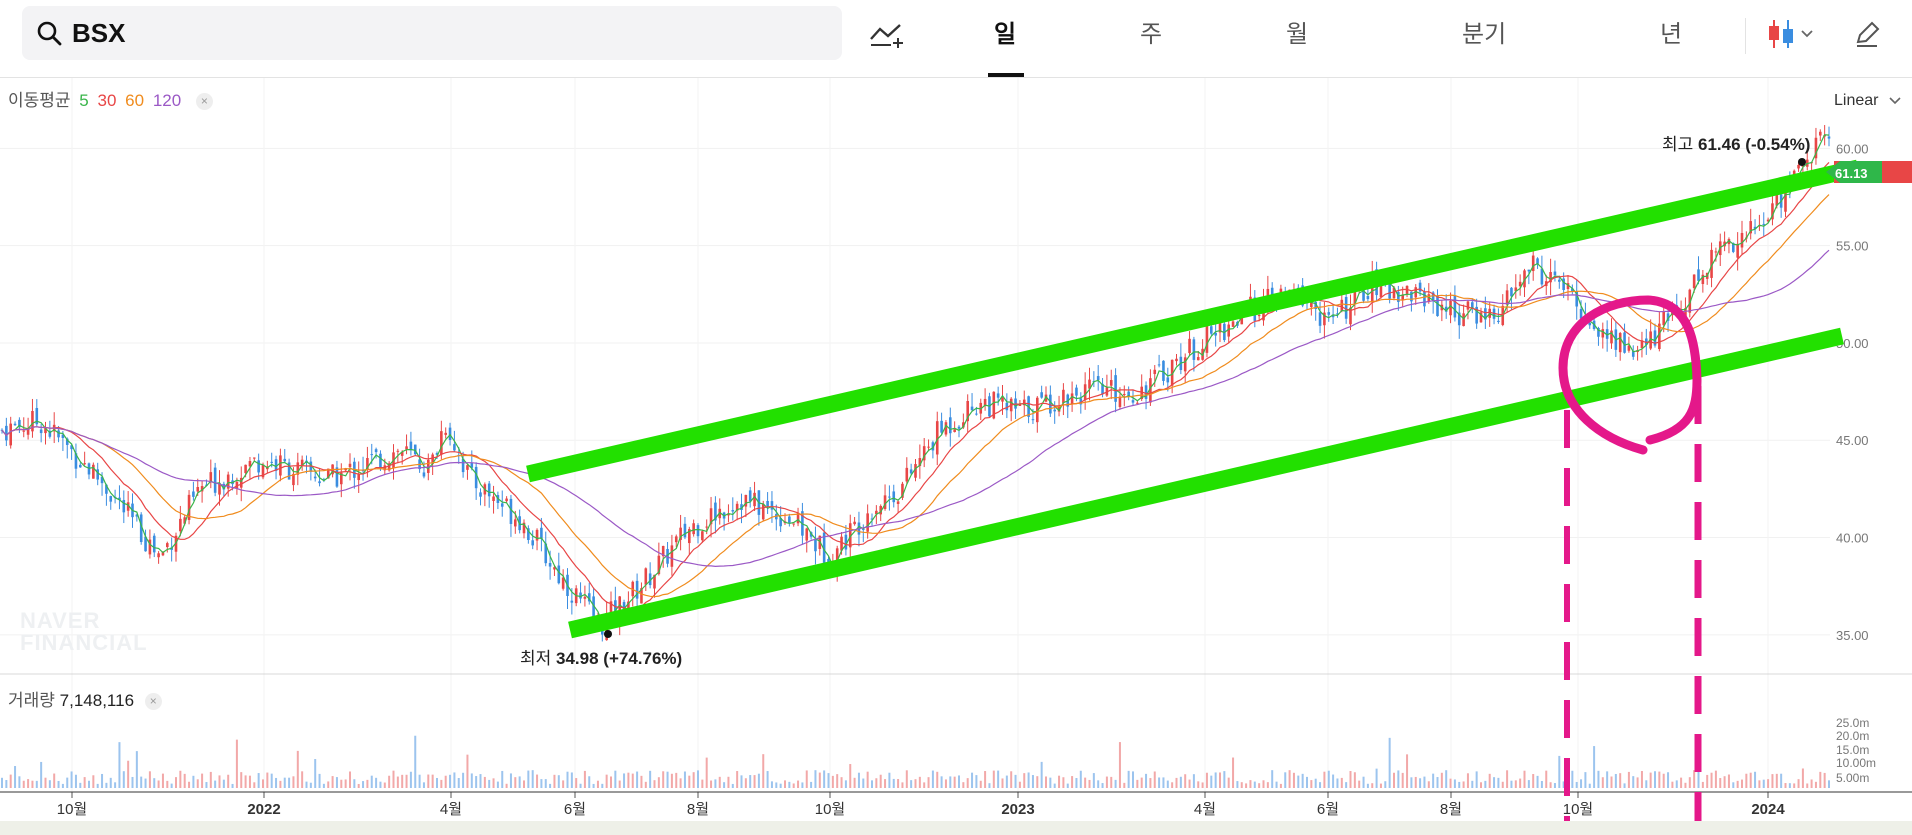 The image size is (1912, 835). I want to click on volume-legend-title: 거래량, so click(31, 700).